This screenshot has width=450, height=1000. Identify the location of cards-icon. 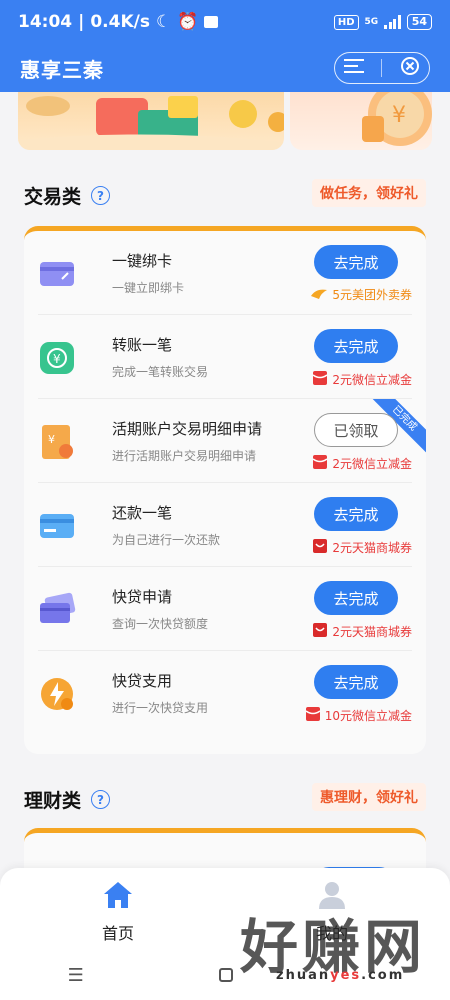
(57, 610).